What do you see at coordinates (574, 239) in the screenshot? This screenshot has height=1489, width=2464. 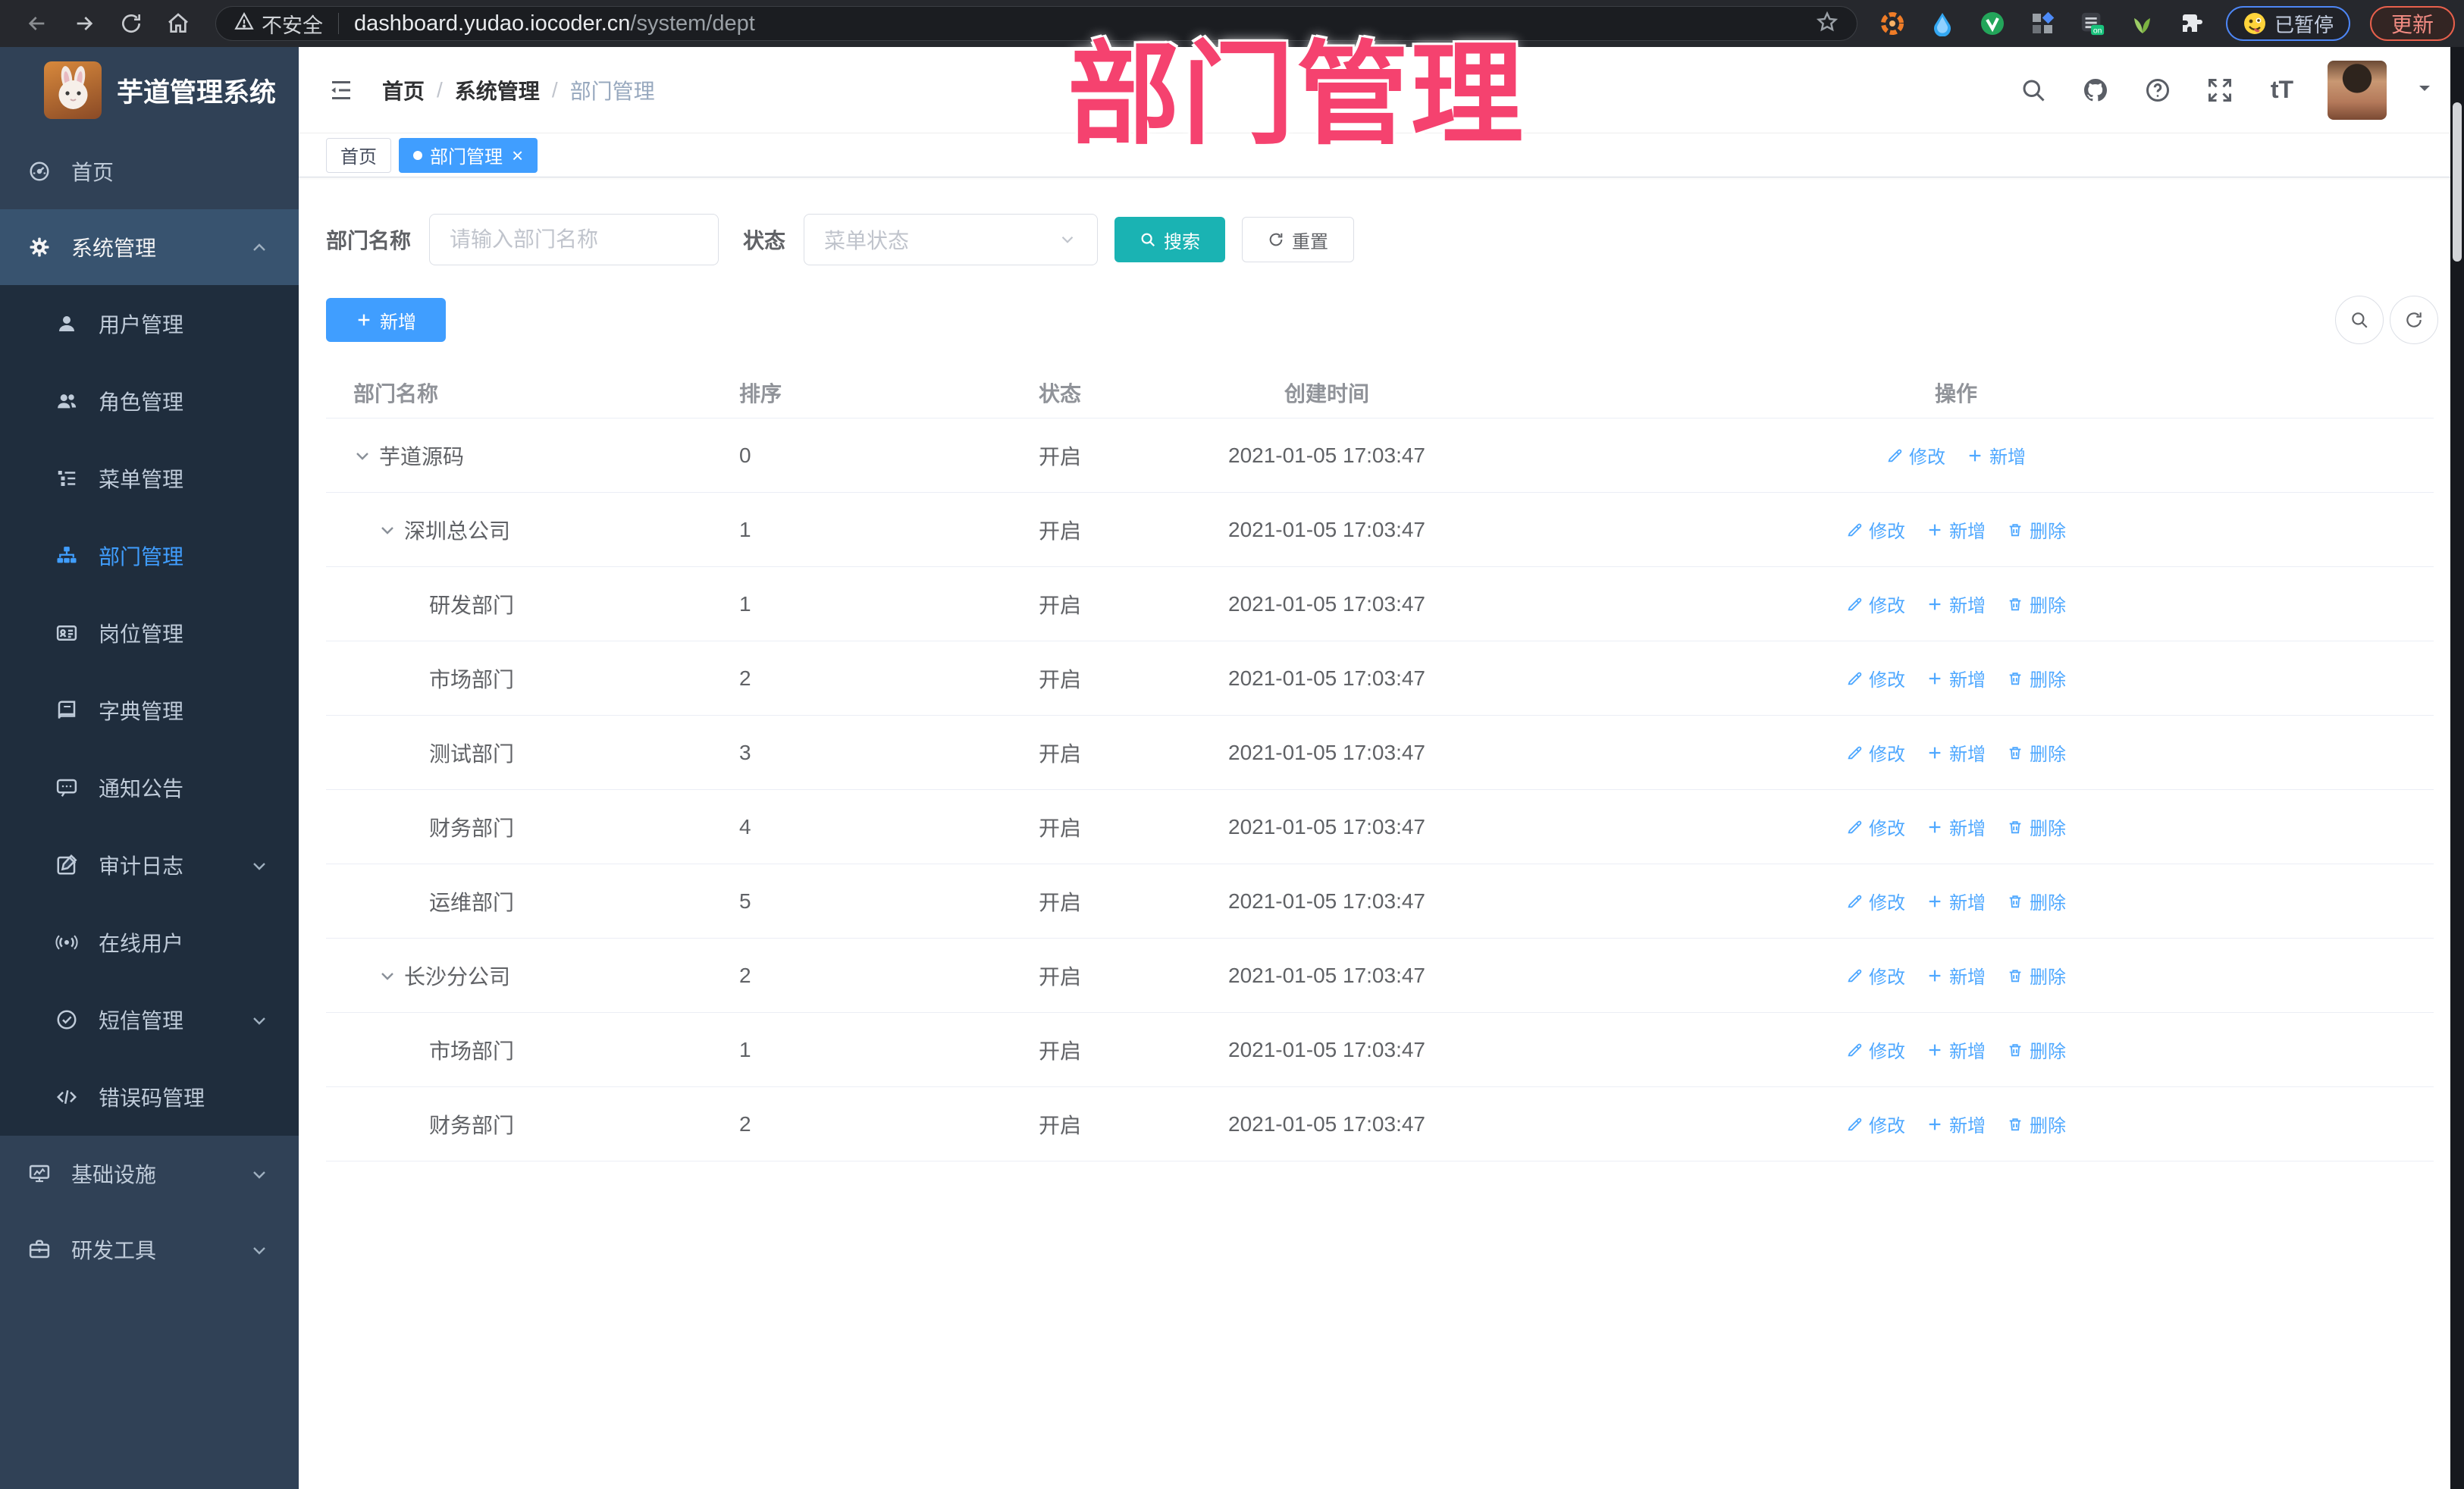 I see `dept-name-input` at bounding box center [574, 239].